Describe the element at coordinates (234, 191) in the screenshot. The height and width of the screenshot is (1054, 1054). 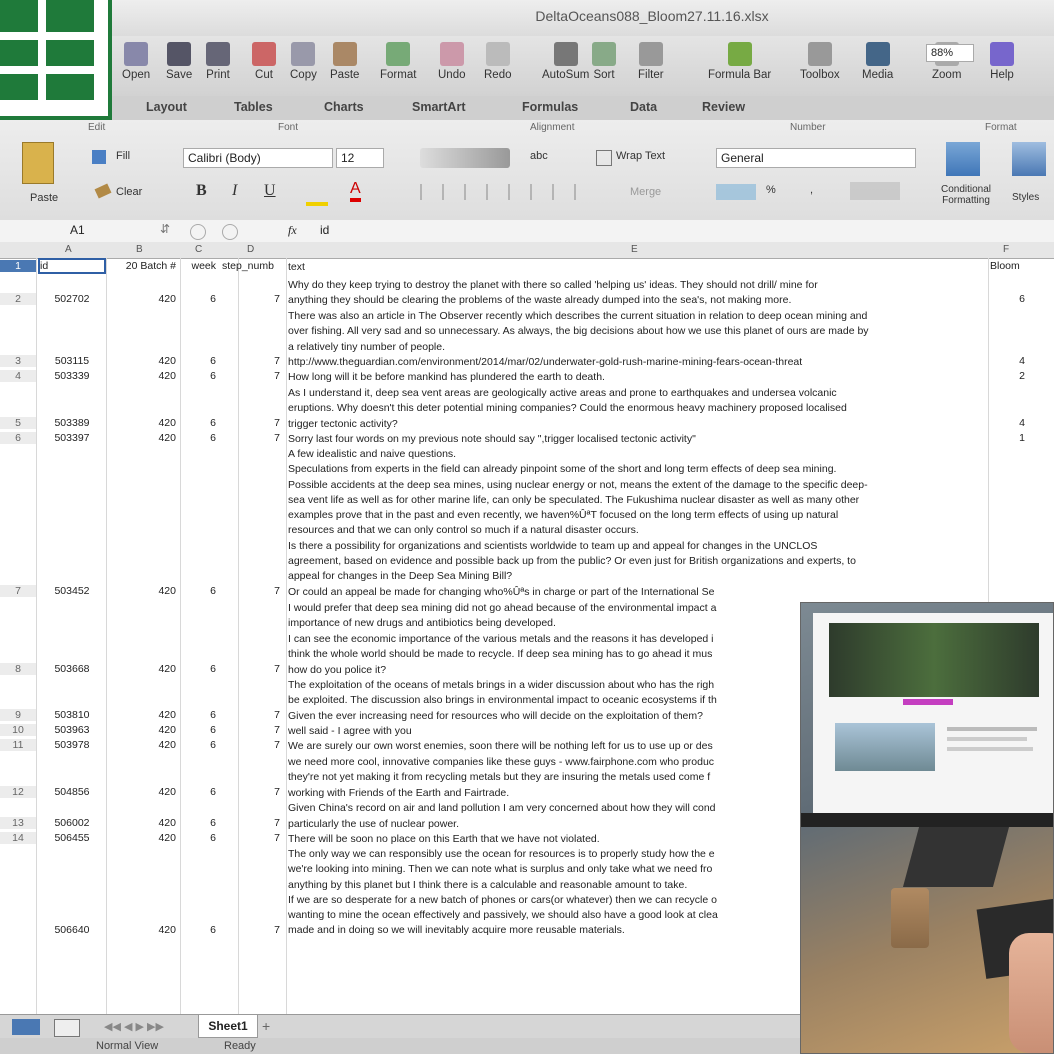
I see `italic-button: I` at that location.